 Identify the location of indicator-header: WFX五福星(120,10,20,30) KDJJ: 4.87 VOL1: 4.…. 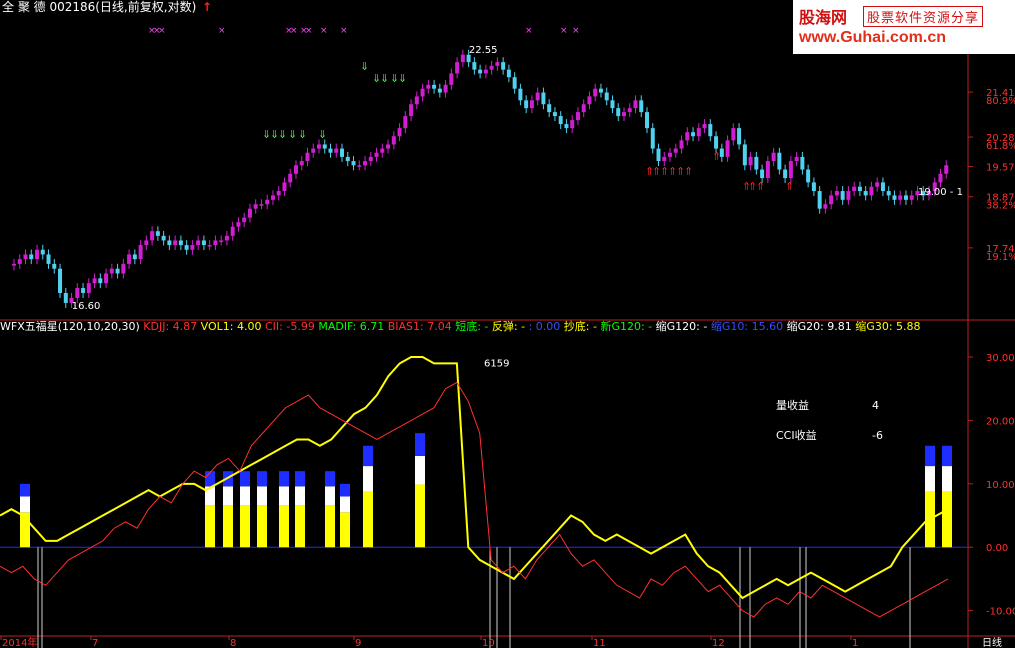
(460, 326).